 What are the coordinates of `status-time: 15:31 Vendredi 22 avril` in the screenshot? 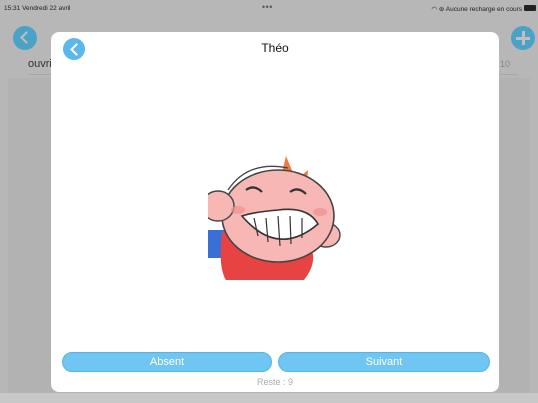 It's located at (37, 8).